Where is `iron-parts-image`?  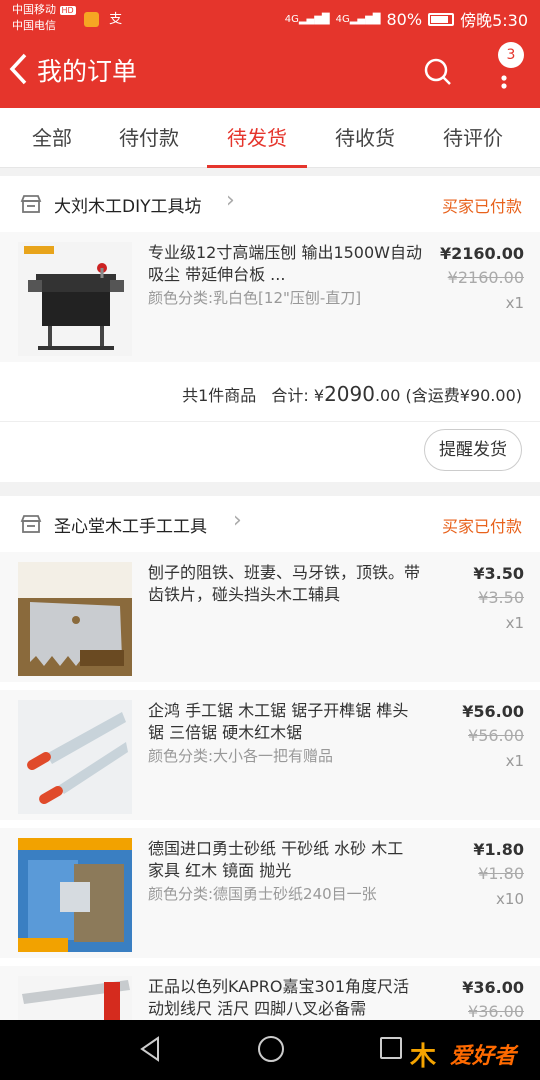
iron-parts-image is located at coordinates (75, 619).